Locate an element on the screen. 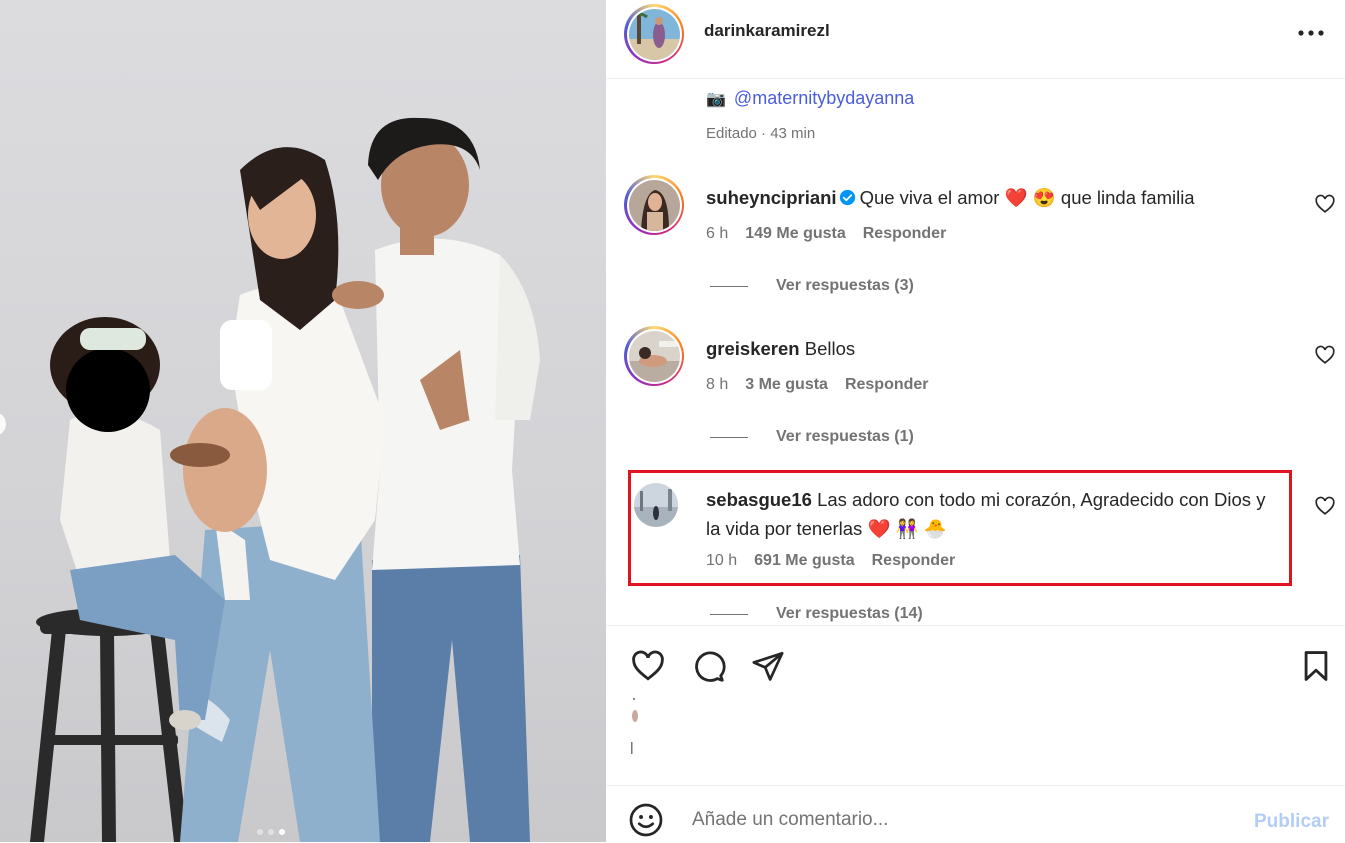 The image size is (1345, 843). share-button is located at coordinates (768, 666).